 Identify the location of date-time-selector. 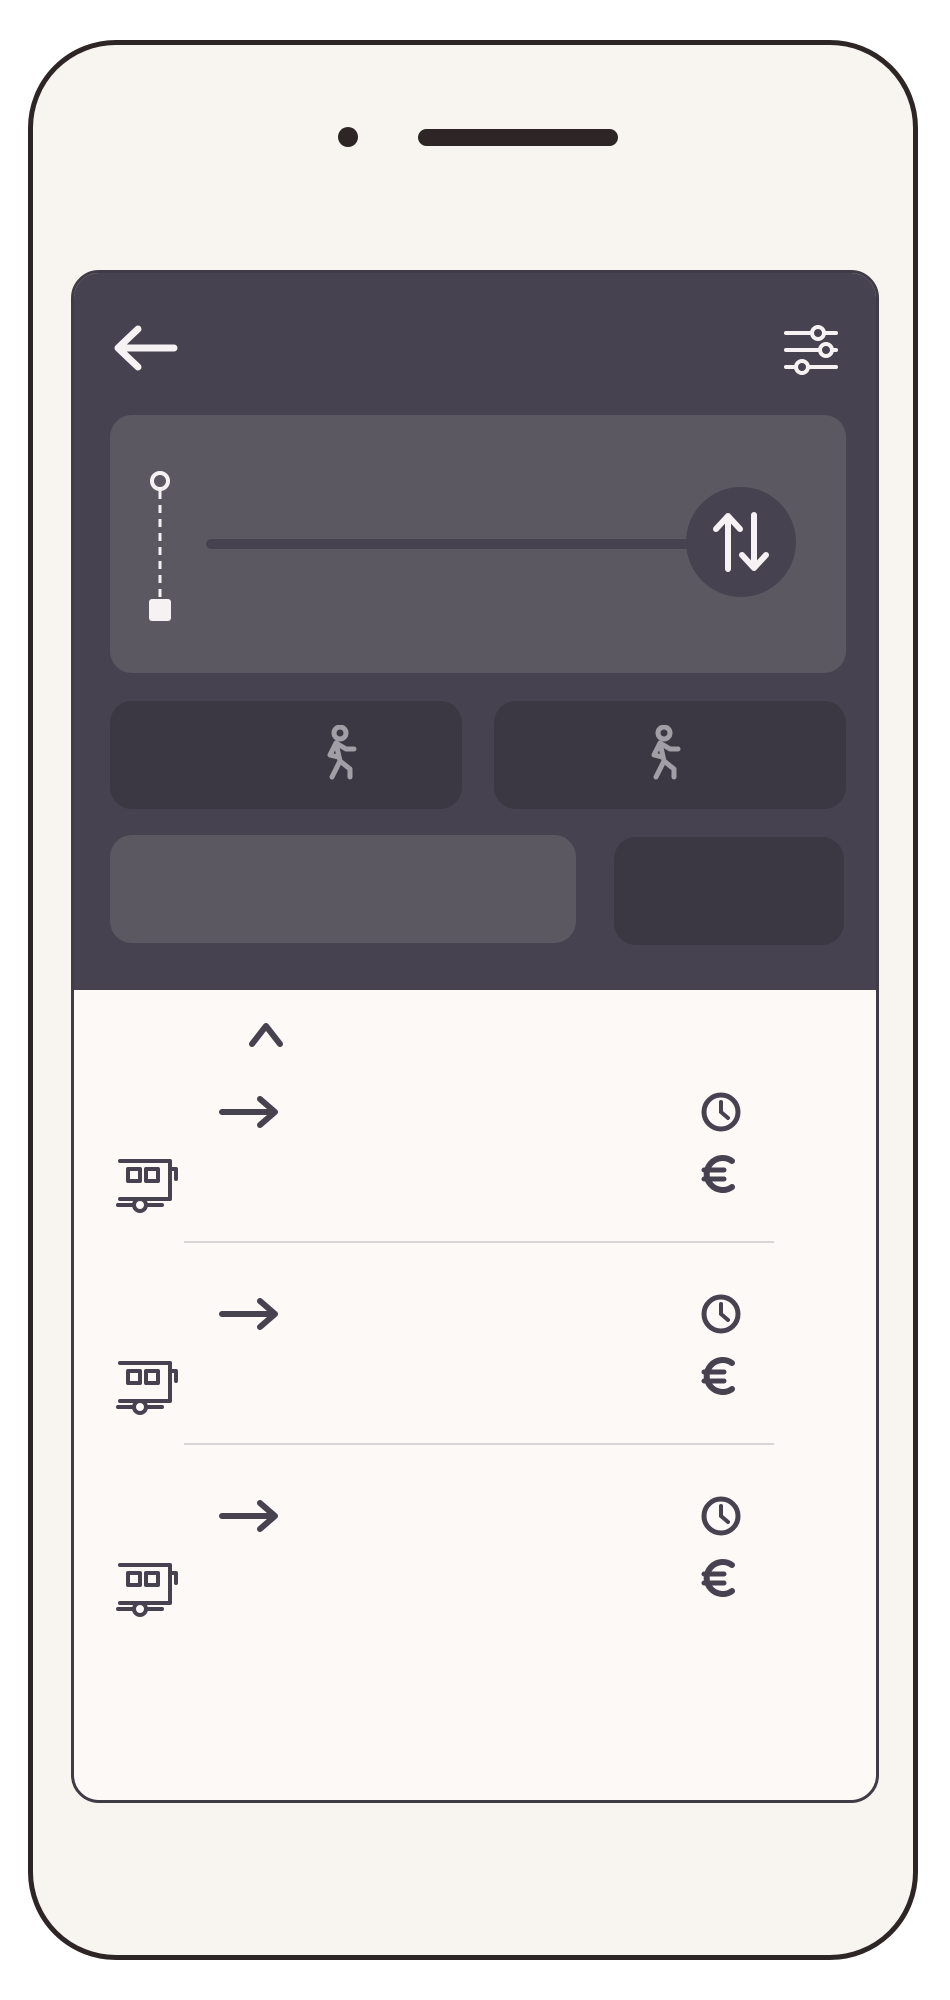
(343, 889).